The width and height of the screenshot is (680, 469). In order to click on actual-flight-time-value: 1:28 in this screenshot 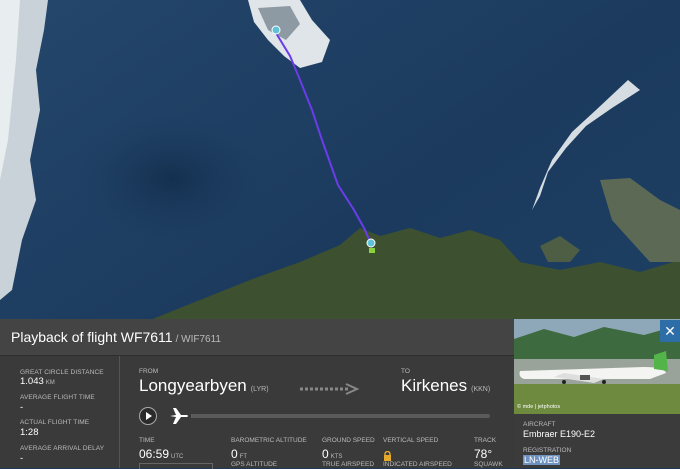, I will do `click(29, 432)`.